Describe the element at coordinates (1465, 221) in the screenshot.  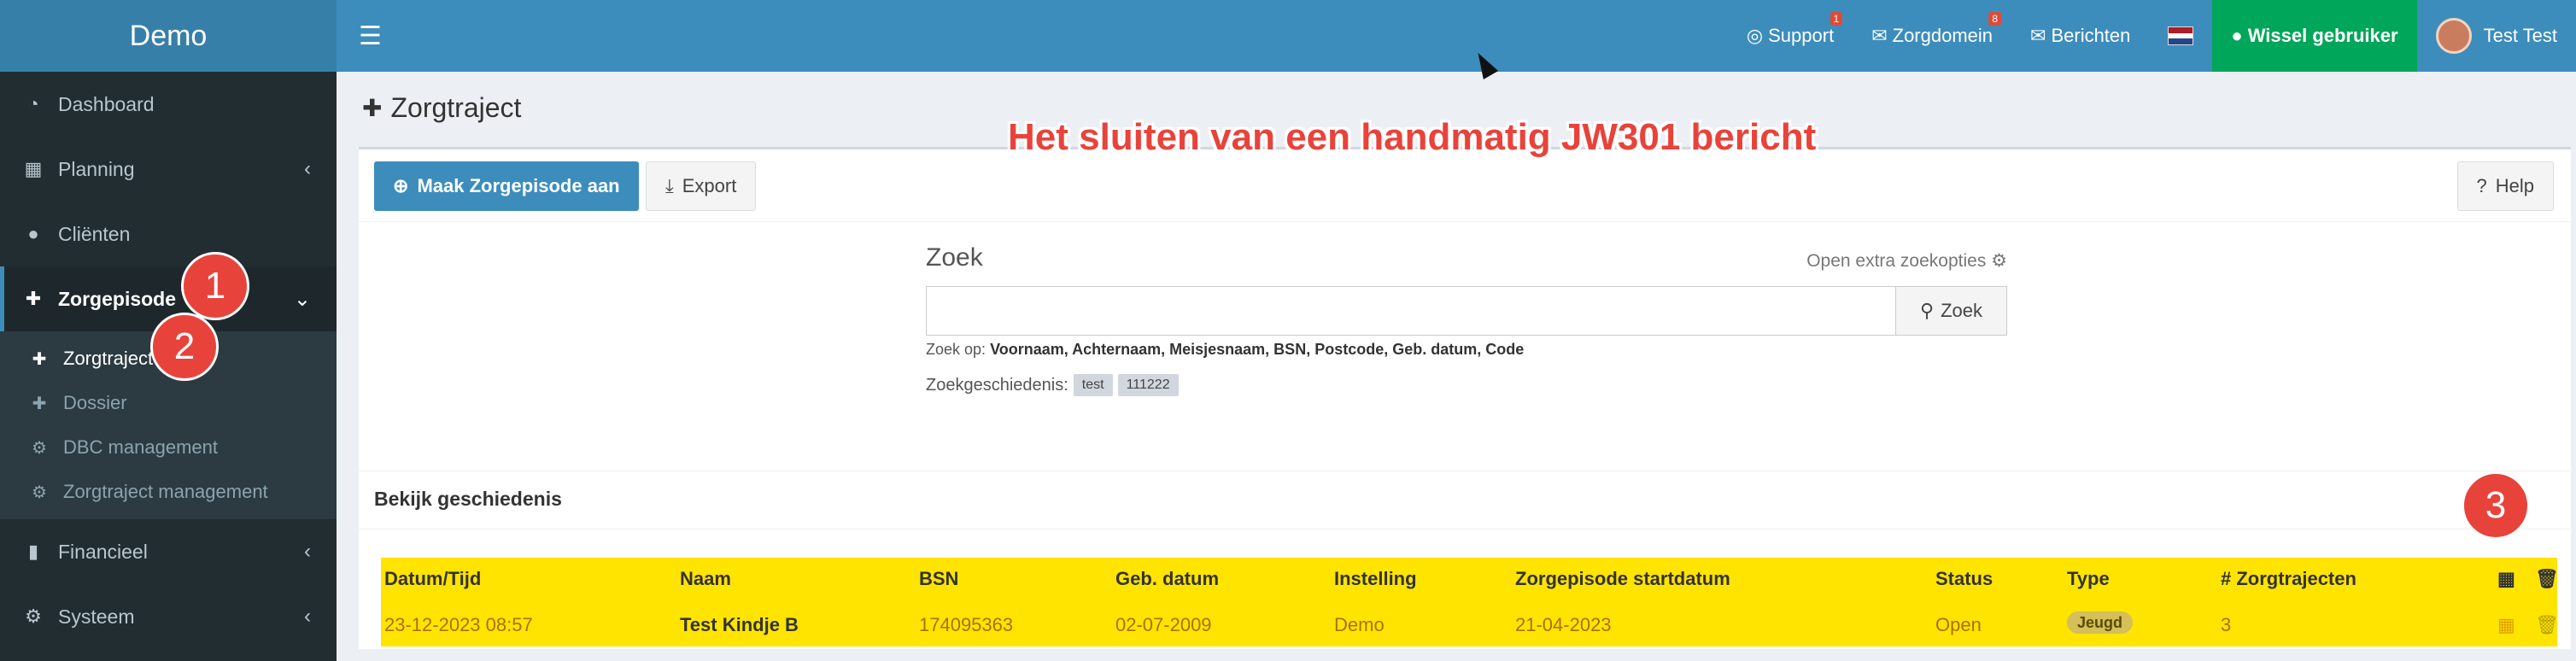
I see `divider` at that location.